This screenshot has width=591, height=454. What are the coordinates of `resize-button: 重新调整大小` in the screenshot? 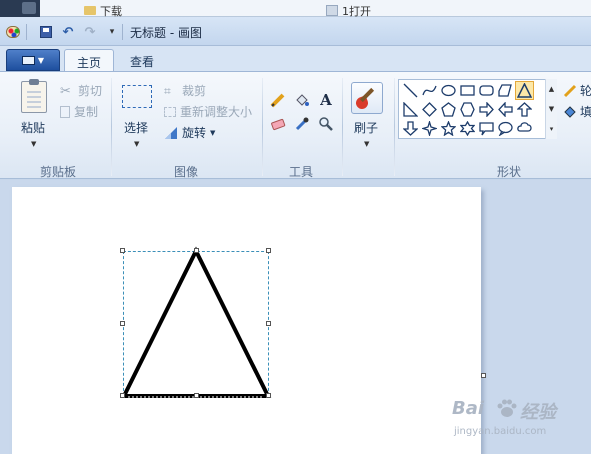 It's located at (208, 111).